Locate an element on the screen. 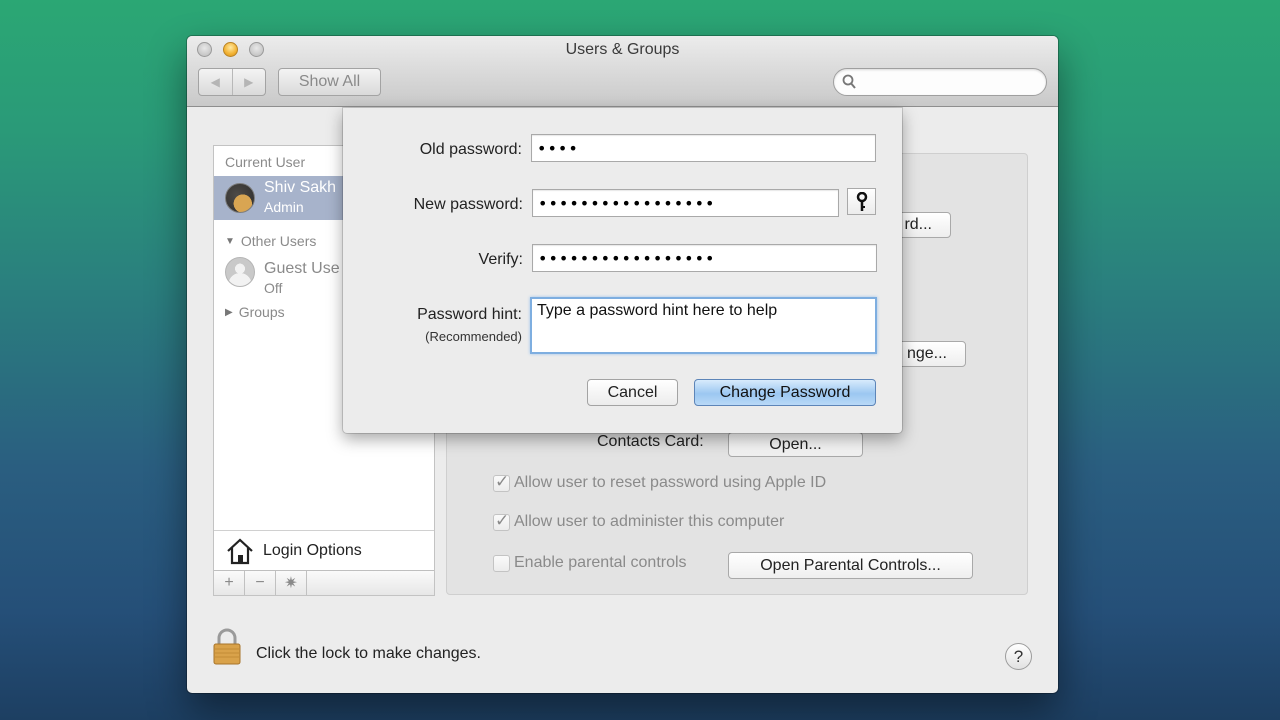  disclosure-down-icon: ▼ is located at coordinates (230, 241).